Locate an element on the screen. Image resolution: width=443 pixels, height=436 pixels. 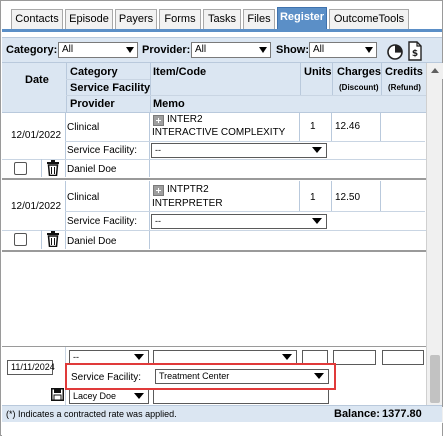
entry-charges: 12.46 is located at coordinates (348, 126).